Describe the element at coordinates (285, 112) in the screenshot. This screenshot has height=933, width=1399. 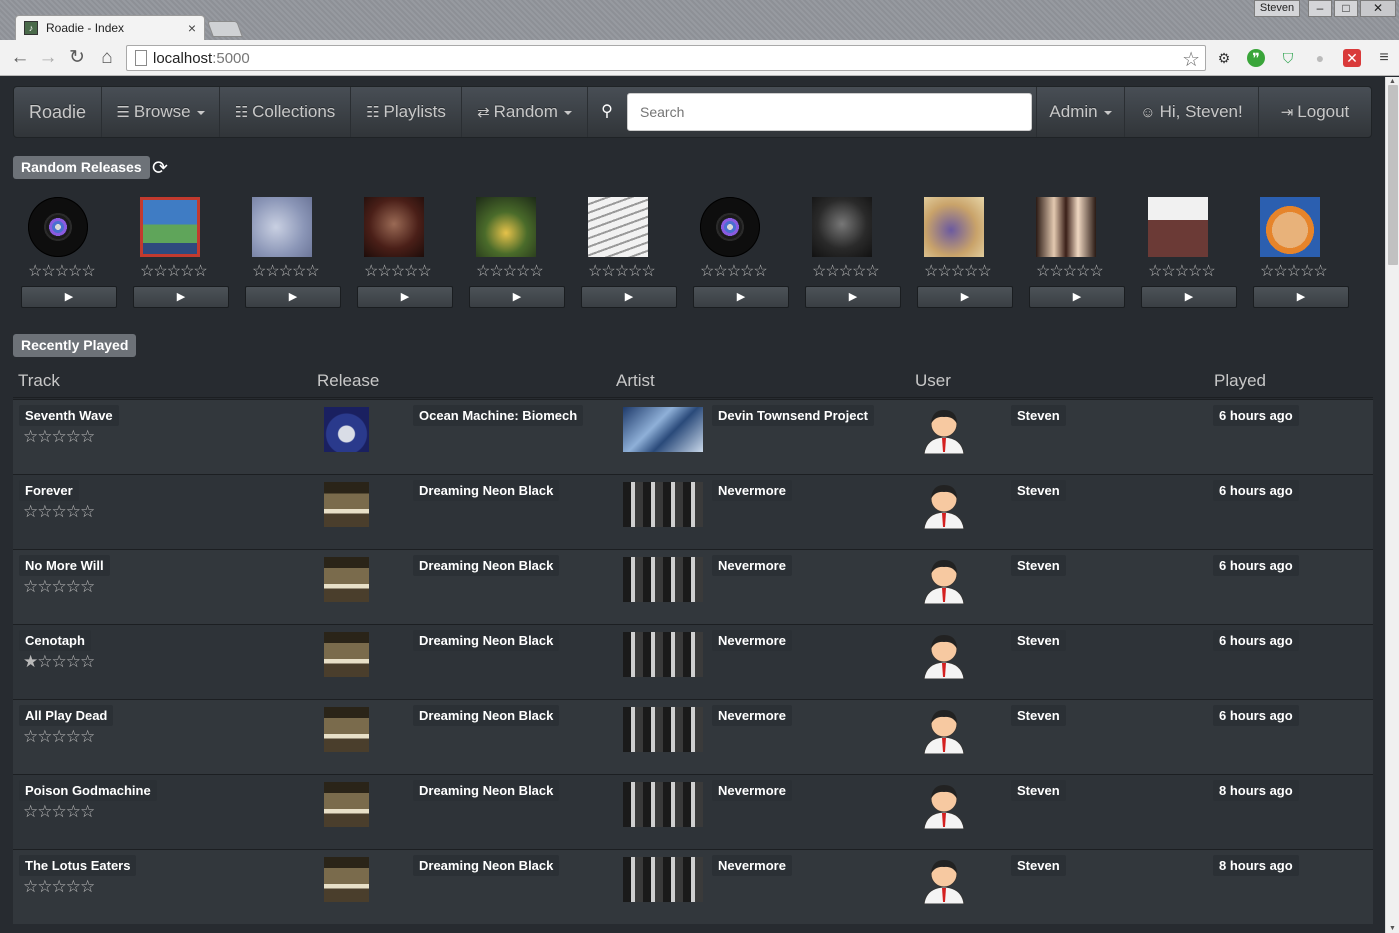
I see `collections-link: ☷ Collections` at that location.